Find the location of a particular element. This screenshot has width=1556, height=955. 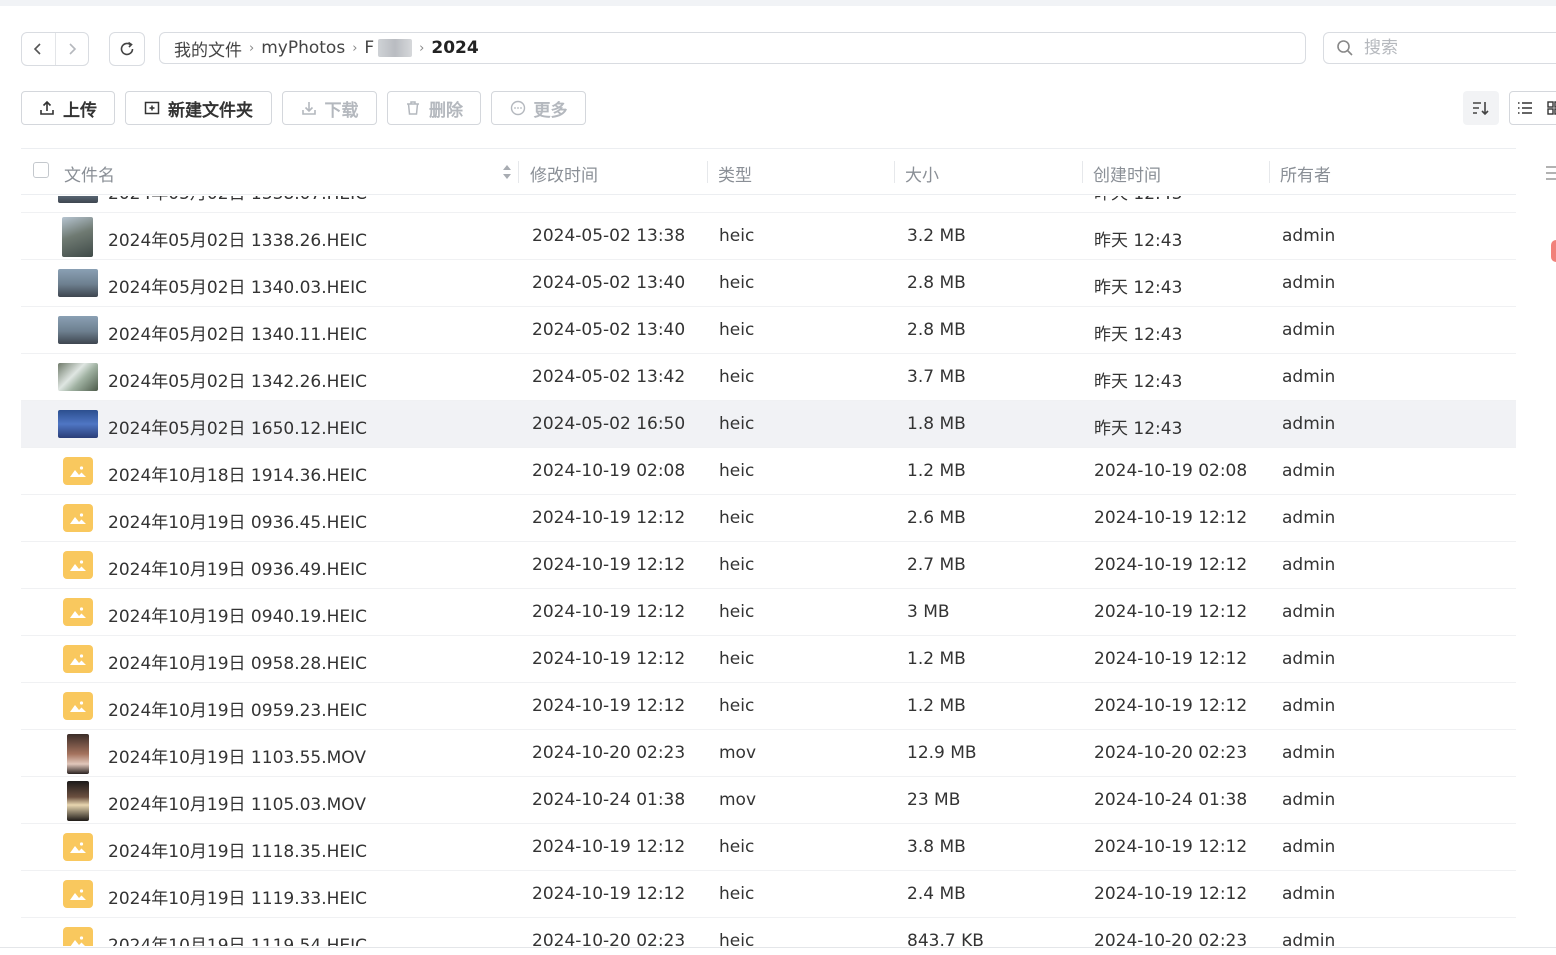

cell-name: 2024年10月19日 1105.03.MOV is located at coordinates (237, 802).